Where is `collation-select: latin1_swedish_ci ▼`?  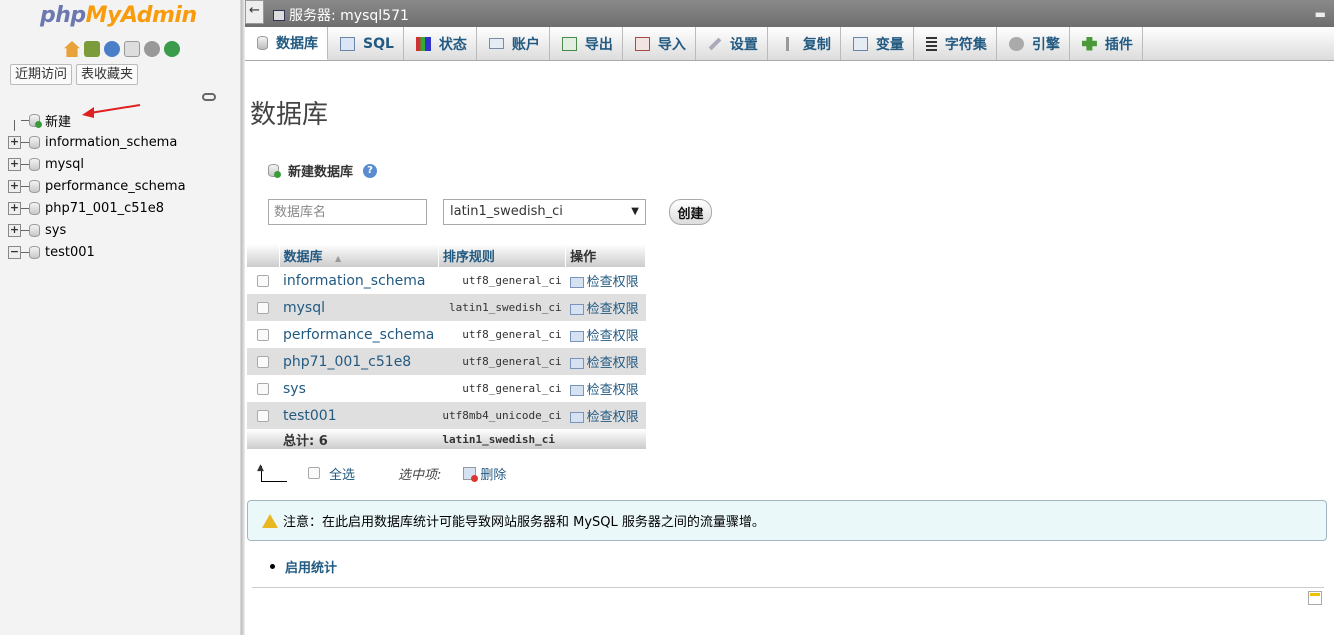
collation-select: latin1_swedish_ci ▼ is located at coordinates (544, 212).